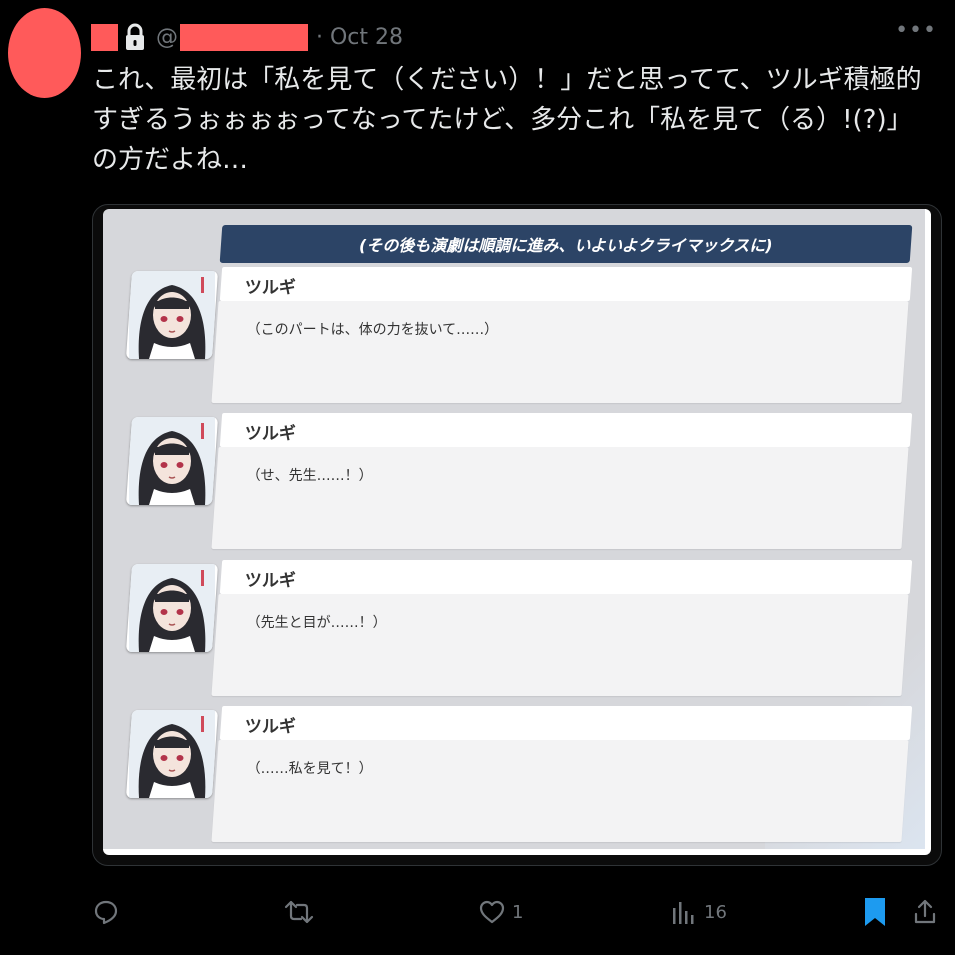  I want to click on handle-redacted, so click(244, 37).